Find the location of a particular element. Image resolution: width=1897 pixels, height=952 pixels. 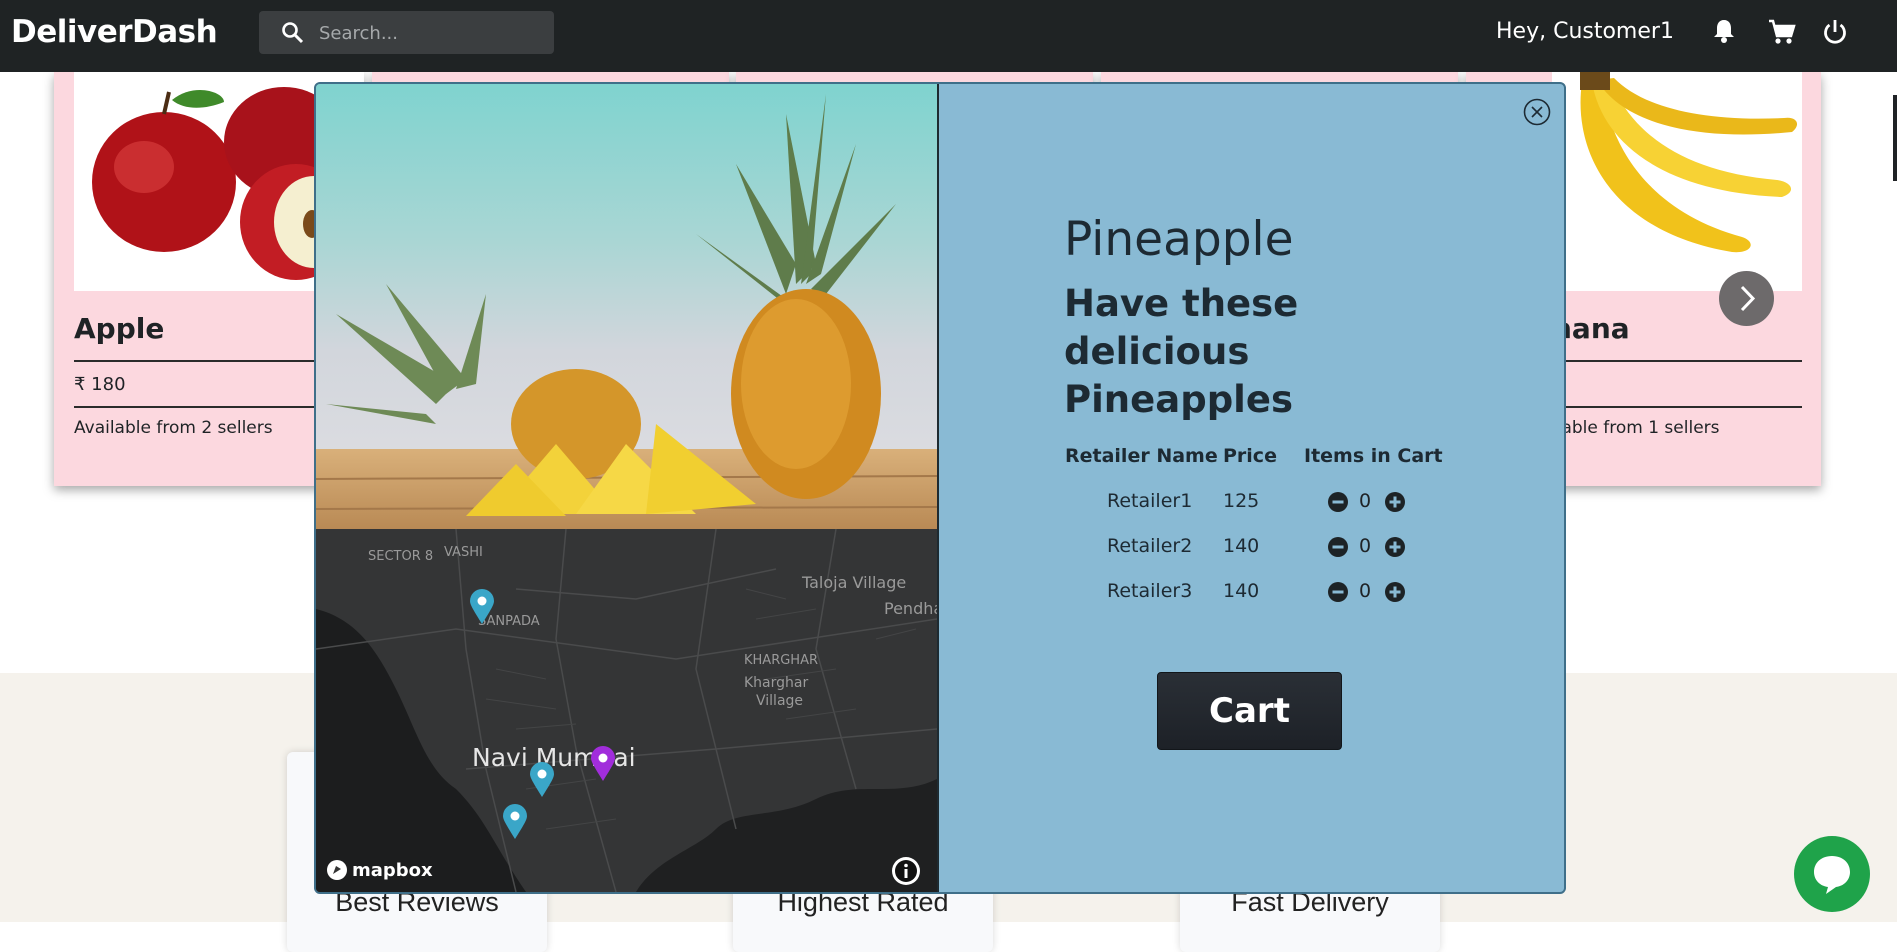

map-label: Taloja Village is located at coordinates (854, 582).